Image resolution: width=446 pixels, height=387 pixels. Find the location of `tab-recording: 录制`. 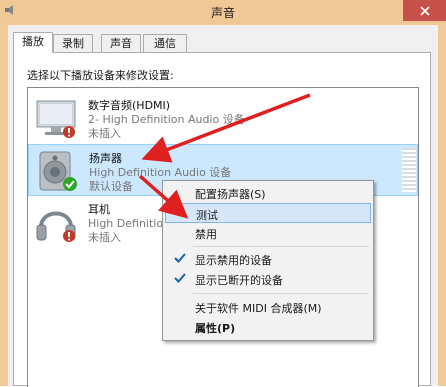

tab-recording: 录制 is located at coordinates (73, 43).